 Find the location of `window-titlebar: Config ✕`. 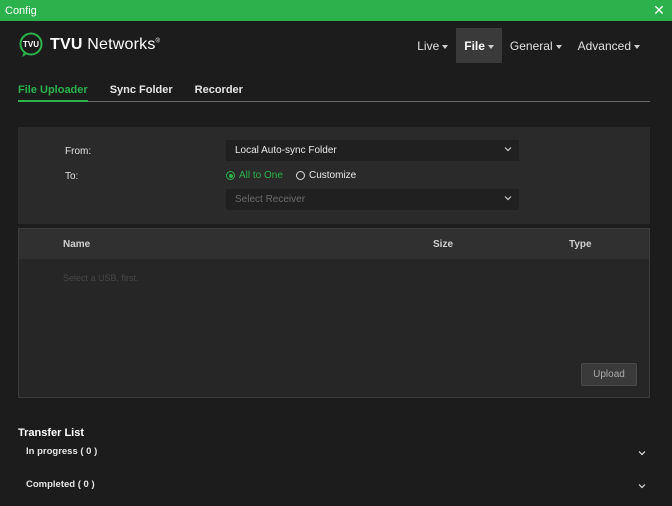

window-titlebar: Config ✕ is located at coordinates (336, 10).